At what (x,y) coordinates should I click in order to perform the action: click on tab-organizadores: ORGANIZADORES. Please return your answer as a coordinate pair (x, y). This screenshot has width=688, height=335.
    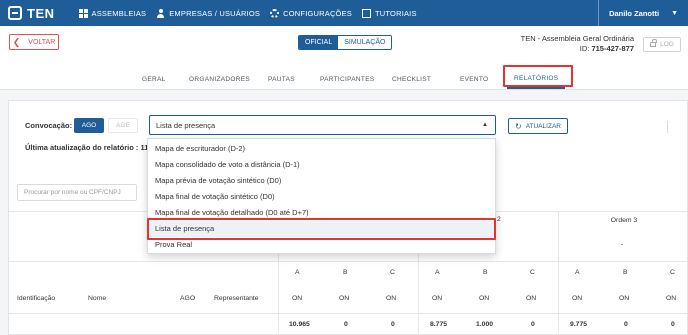
    Looking at the image, I should click on (219, 79).